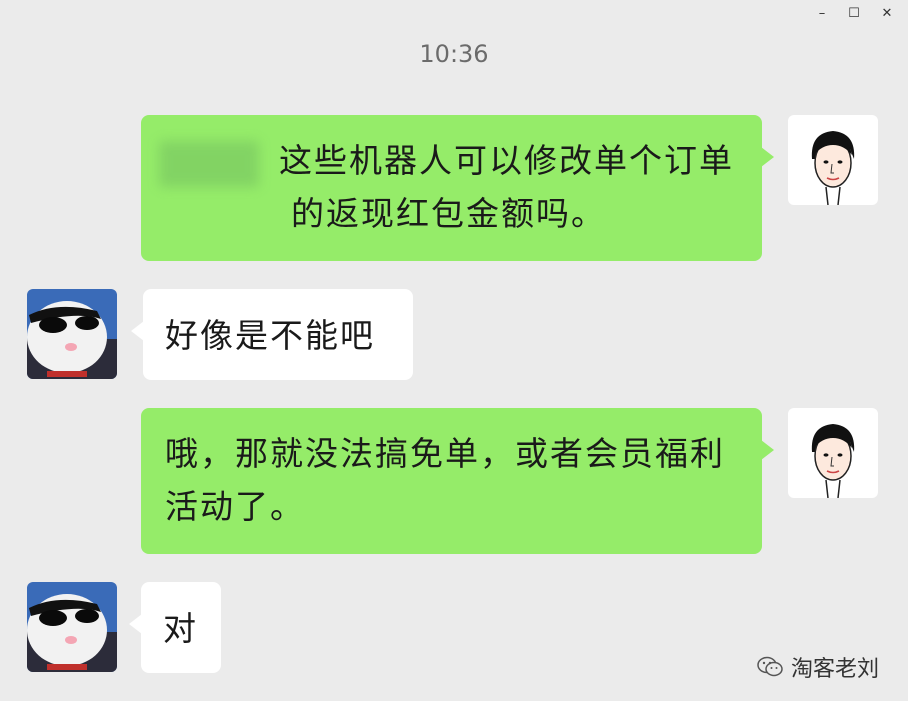  I want to click on message-text: 这些机器人可以修改单个订单的返现红包金额吗。, so click(506, 187).